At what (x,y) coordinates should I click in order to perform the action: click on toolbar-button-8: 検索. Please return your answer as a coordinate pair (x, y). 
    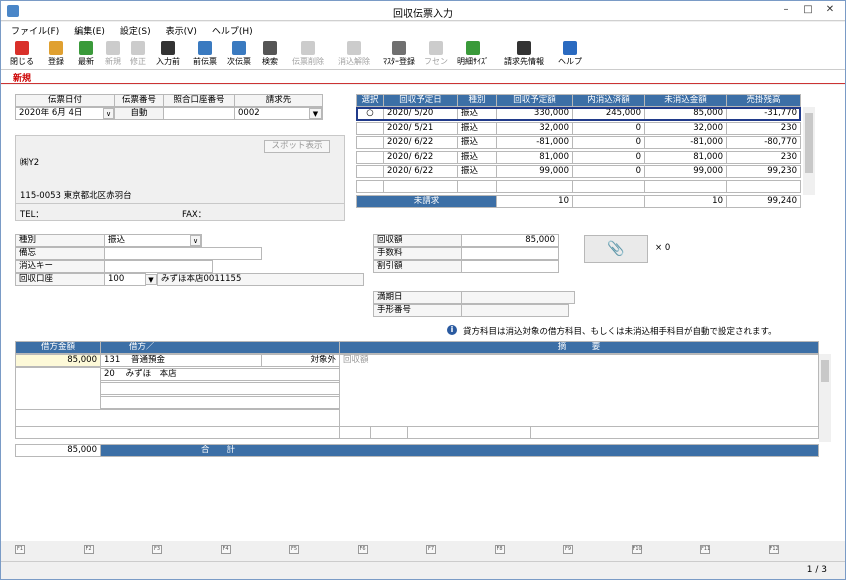
    Looking at the image, I should click on (270, 54).